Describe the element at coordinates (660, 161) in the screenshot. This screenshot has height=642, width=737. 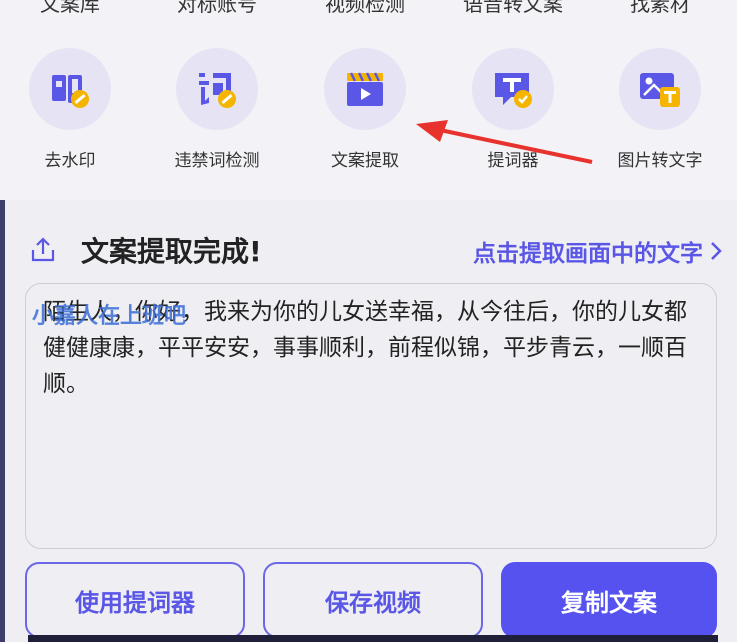
I see `tool-label: 图片转文字` at that location.